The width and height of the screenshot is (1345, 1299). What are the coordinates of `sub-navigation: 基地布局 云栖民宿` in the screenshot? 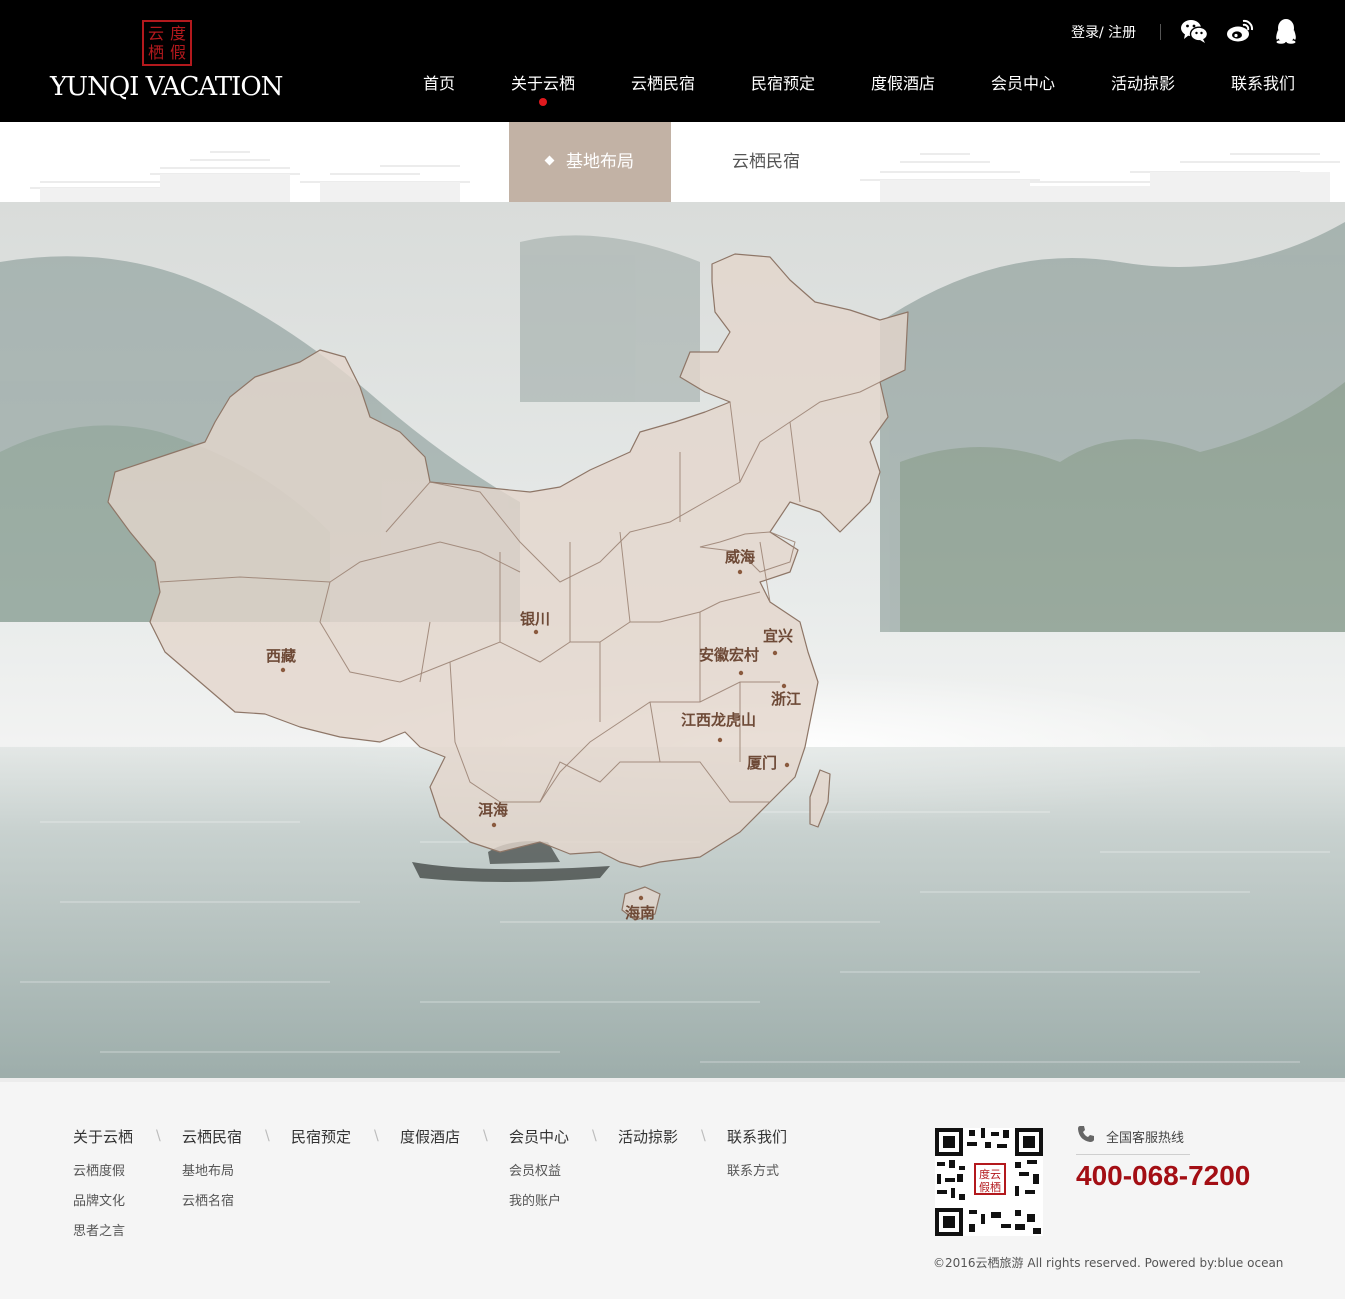 It's located at (672, 162).